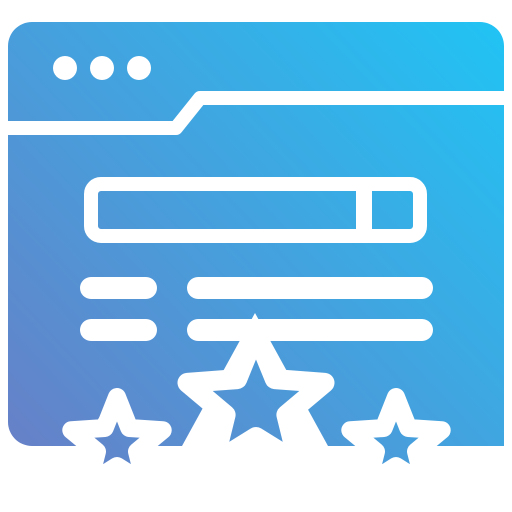 This screenshot has width=512, height=512. I want to click on window-dots, so click(102, 68).